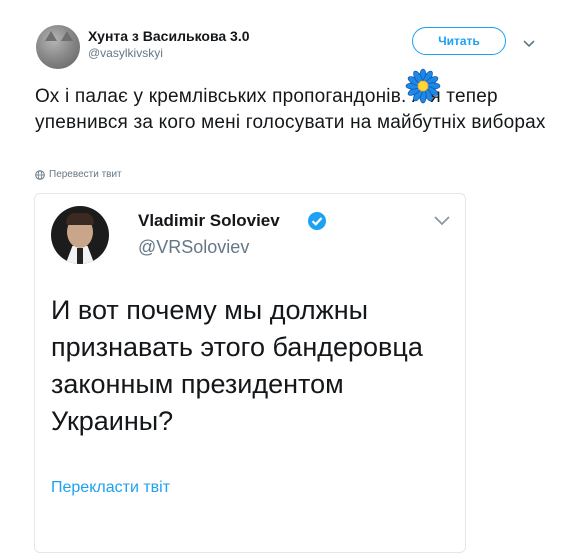 This screenshot has height=553, width=573. Describe the element at coordinates (169, 36) in the screenshot. I see `author-display-name: Хунта з Василькова 3.0` at that location.